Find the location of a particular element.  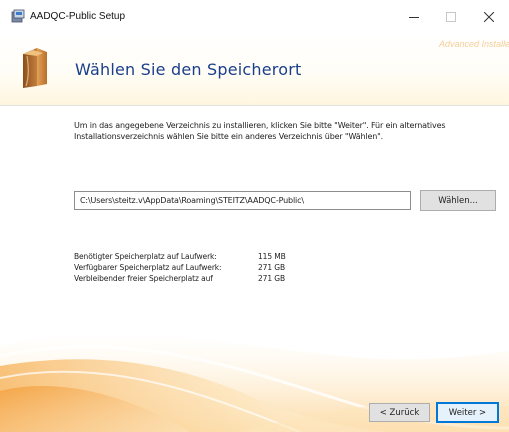

minimize-button is located at coordinates (414, 17).